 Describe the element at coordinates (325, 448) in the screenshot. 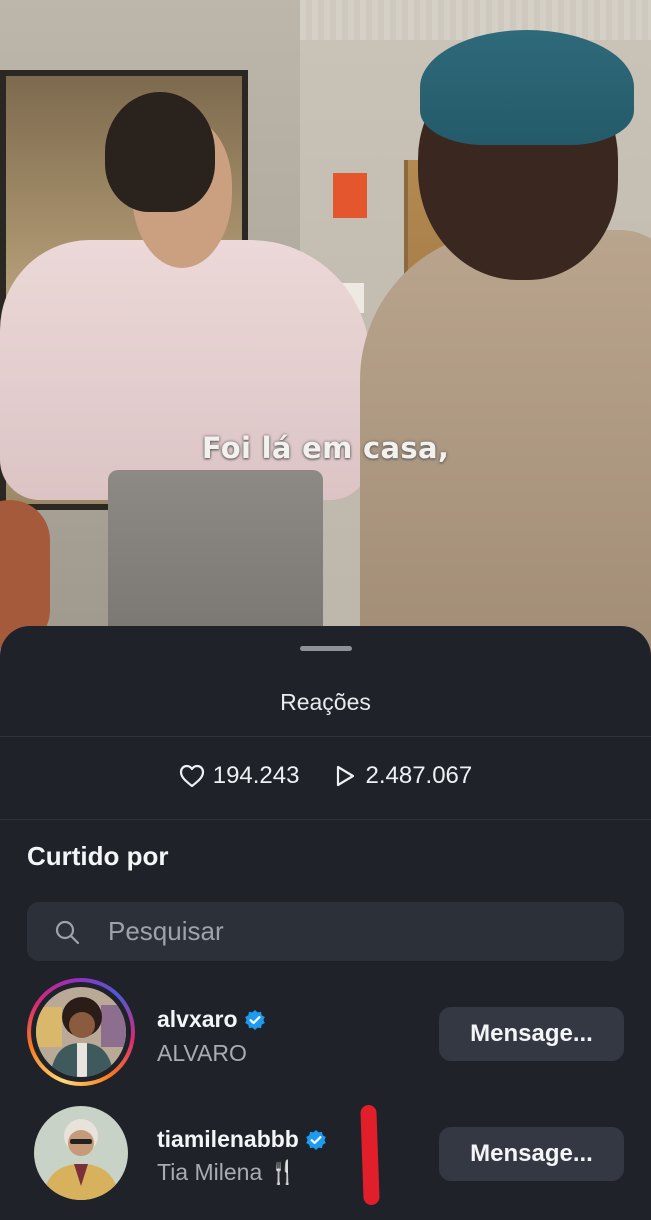

I see `video-subtitle: Foi lá em casa,` at that location.